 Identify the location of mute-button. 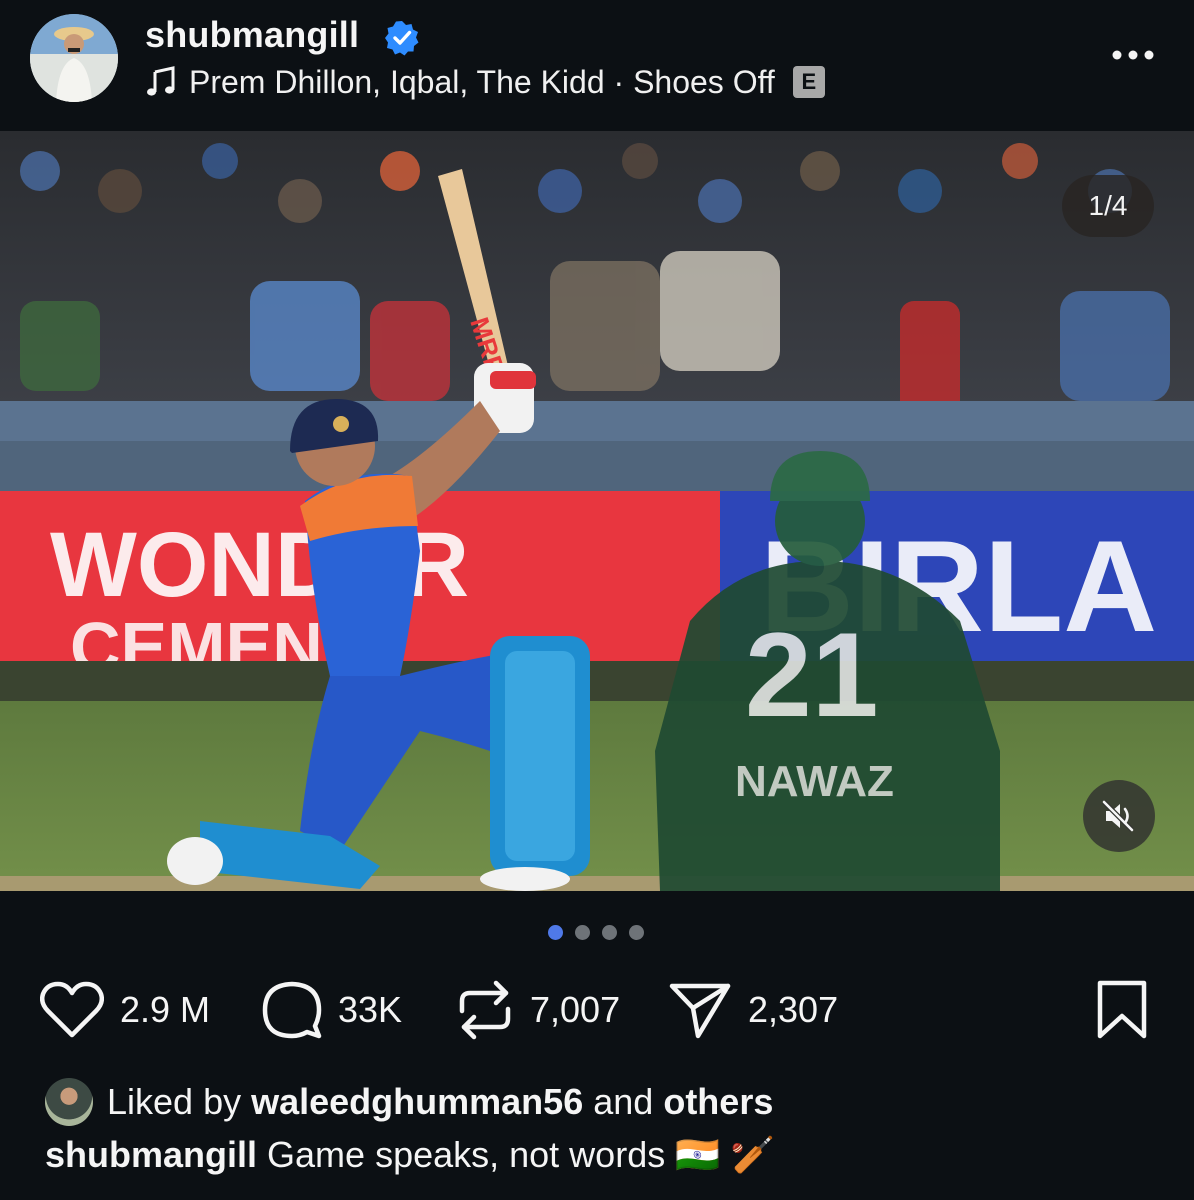
(1119, 816).